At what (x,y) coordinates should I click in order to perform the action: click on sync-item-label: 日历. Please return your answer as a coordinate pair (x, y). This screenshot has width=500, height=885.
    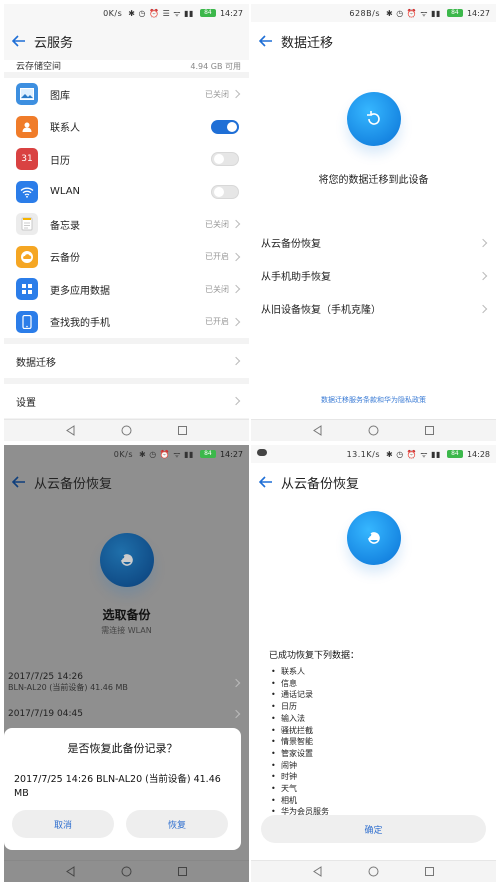
    Looking at the image, I should click on (60, 161).